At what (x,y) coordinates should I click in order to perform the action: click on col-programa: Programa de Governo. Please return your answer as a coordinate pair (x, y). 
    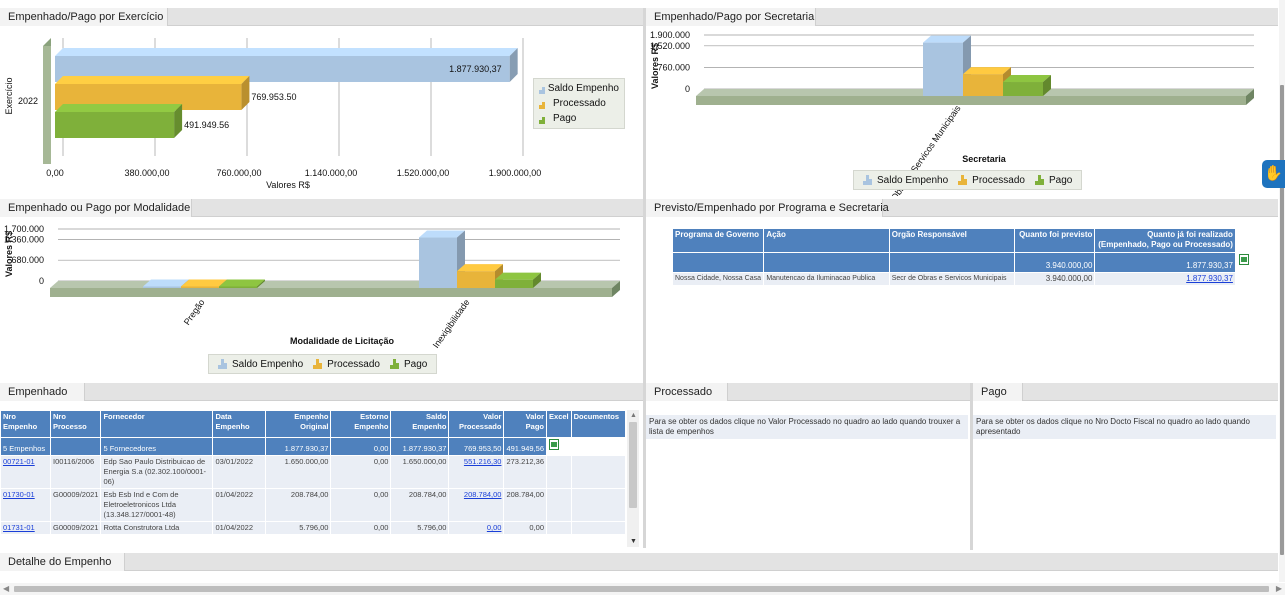
    Looking at the image, I should click on (718, 240).